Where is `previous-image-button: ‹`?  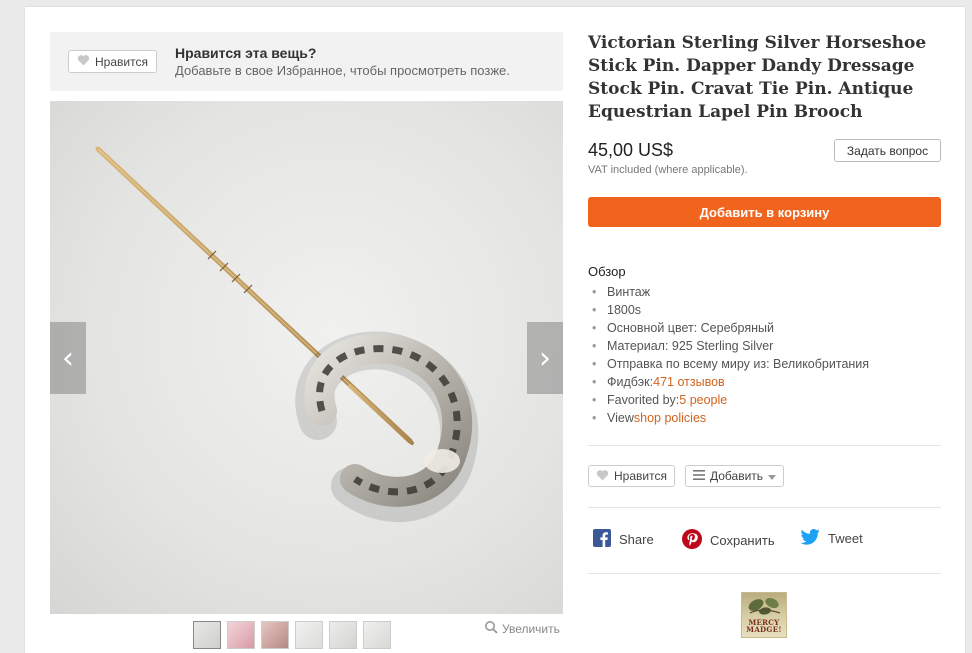 previous-image-button: ‹ is located at coordinates (68, 358).